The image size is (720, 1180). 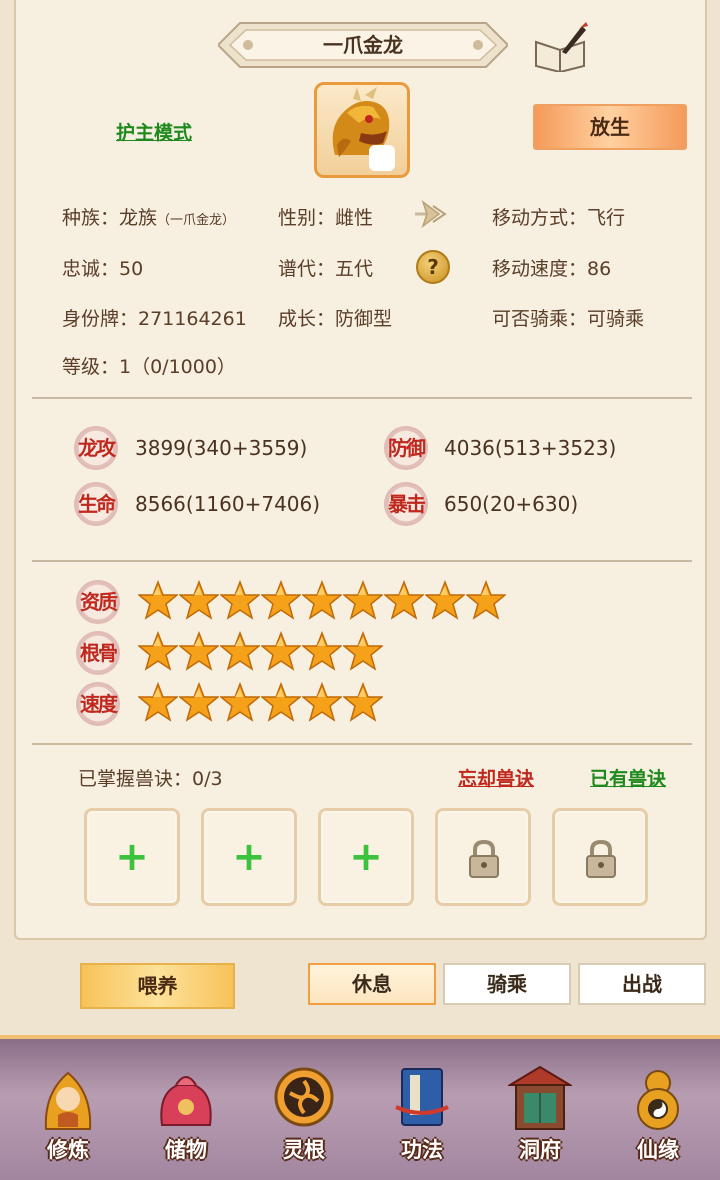 I want to click on rest-button: 休息, so click(x=372, y=984).